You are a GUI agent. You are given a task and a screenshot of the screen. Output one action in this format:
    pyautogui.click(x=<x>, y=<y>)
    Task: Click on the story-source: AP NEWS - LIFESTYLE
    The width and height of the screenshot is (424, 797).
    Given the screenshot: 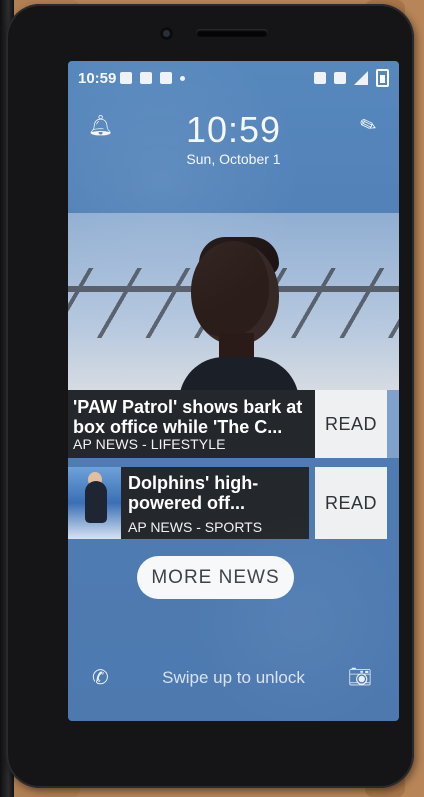 What is the action you would take?
    pyautogui.click(x=149, y=444)
    